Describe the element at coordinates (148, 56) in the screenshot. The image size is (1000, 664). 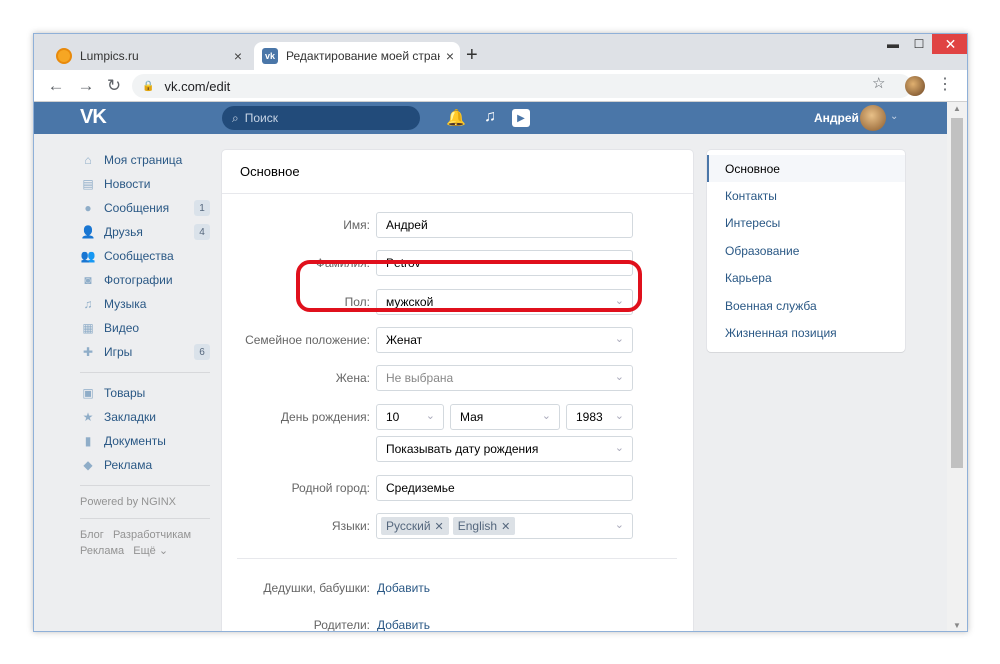
I see `tab-lumpics: Lumpics.ru ×` at that location.